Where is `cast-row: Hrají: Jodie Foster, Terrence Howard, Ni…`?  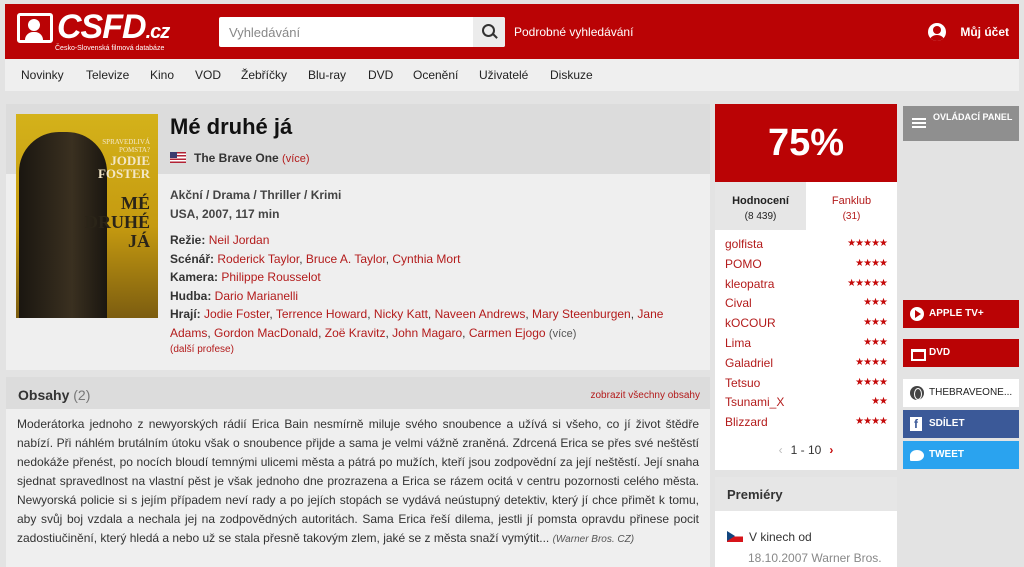 cast-row: Hrají: Jodie Foster, Terrence Howard, Ni… is located at coordinates (417, 323).